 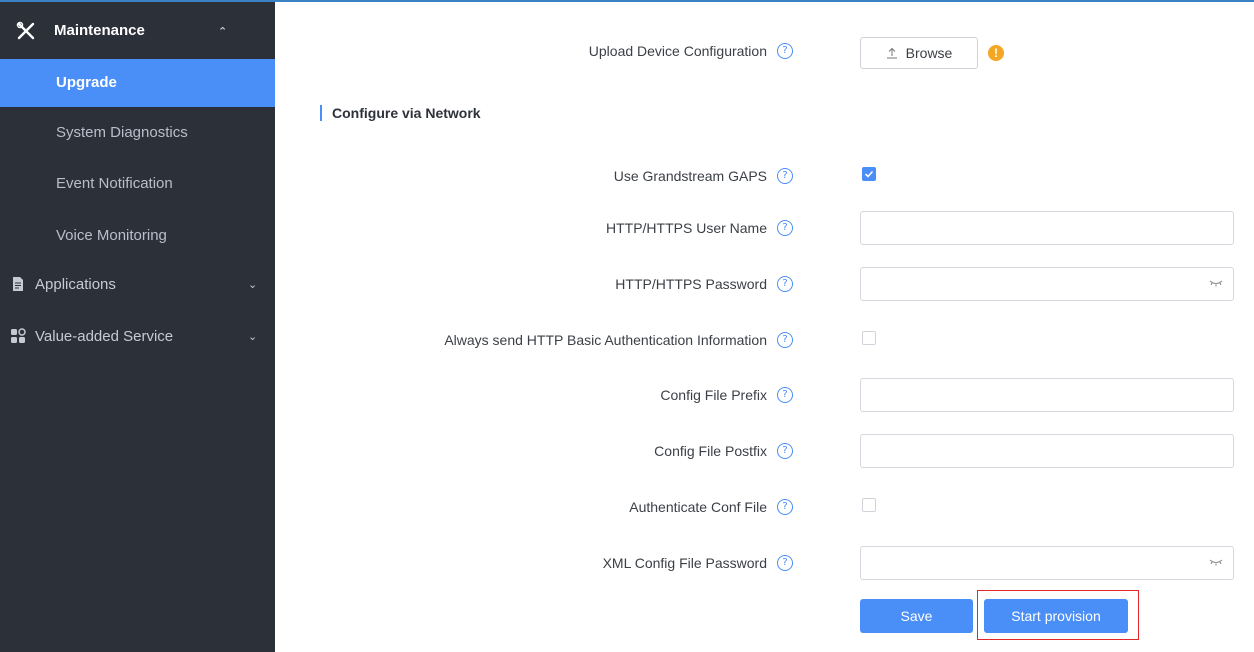 What do you see at coordinates (400, 113) in the screenshot?
I see `section-title: Configure via Network` at bounding box center [400, 113].